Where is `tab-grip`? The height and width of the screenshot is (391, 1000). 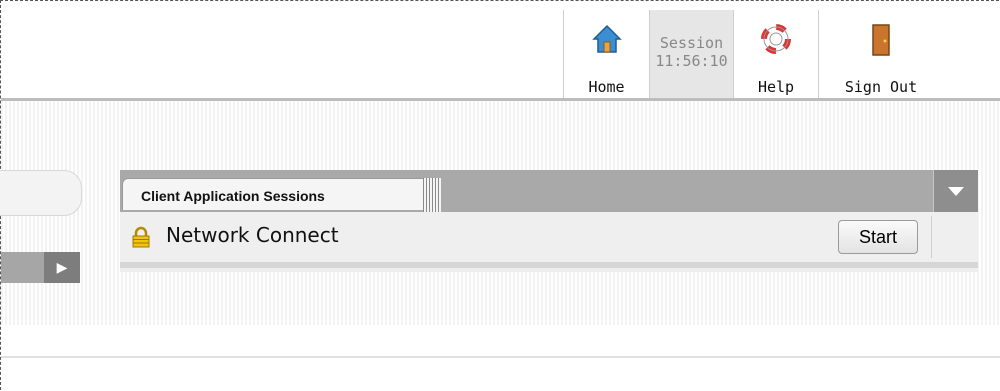
tab-grip is located at coordinates (432, 195).